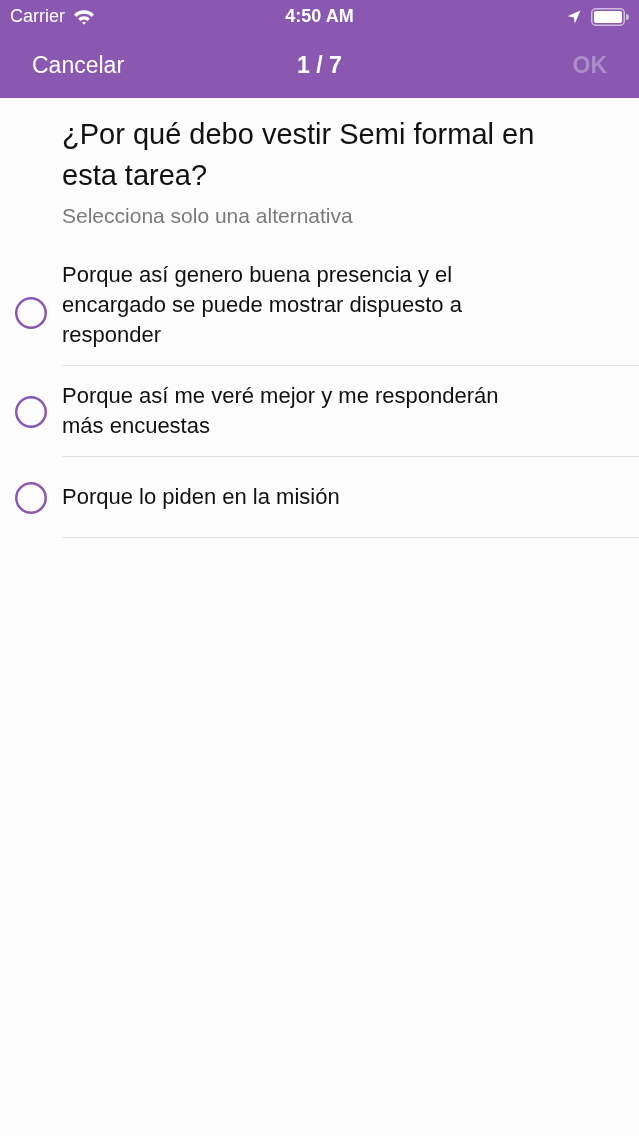 The width and height of the screenshot is (639, 1136). Describe the element at coordinates (208, 216) in the screenshot. I see `question-hint: Selecciona solo una alternativa` at that location.